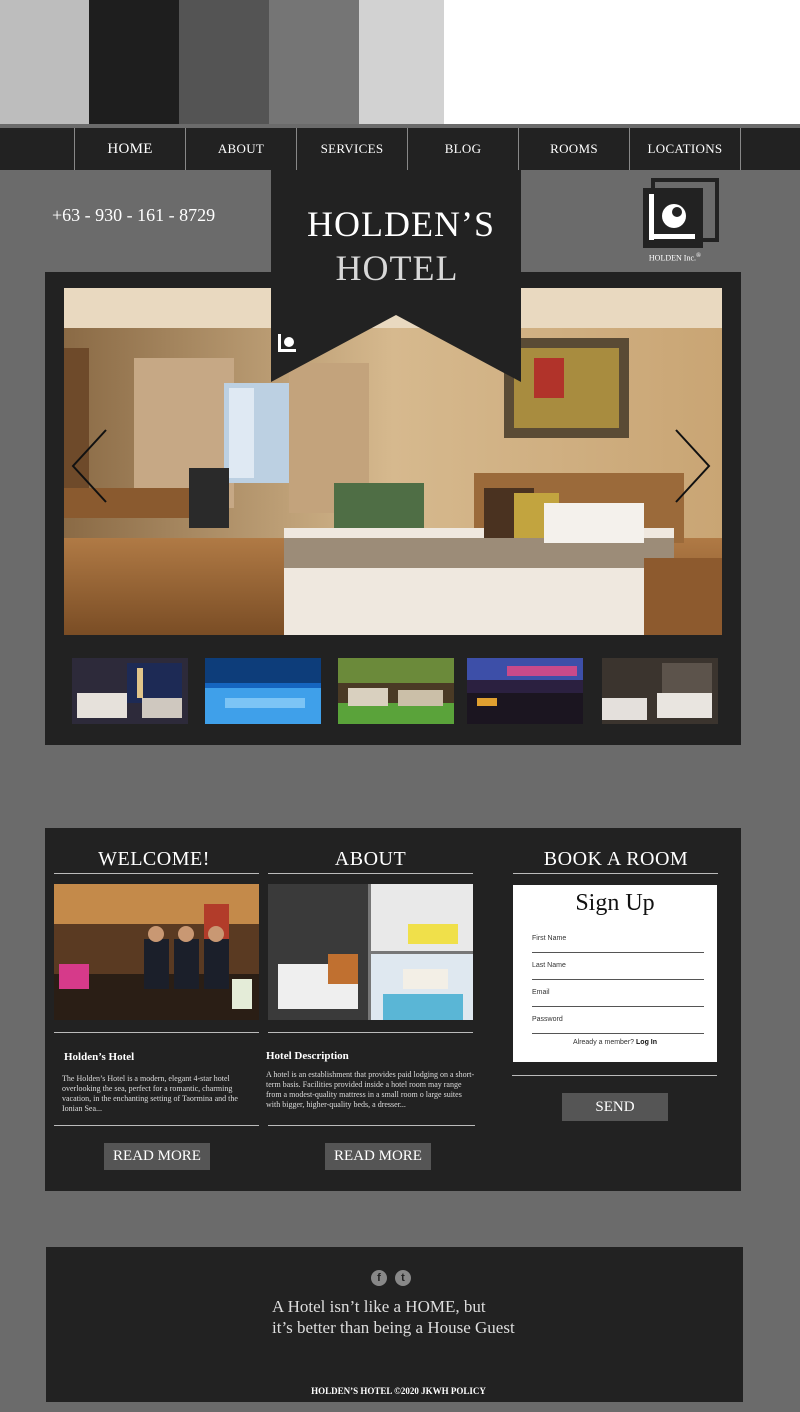 This screenshot has height=1412, width=800. What do you see at coordinates (618, 969) in the screenshot?
I see `last-name-field: Last Name` at bounding box center [618, 969].